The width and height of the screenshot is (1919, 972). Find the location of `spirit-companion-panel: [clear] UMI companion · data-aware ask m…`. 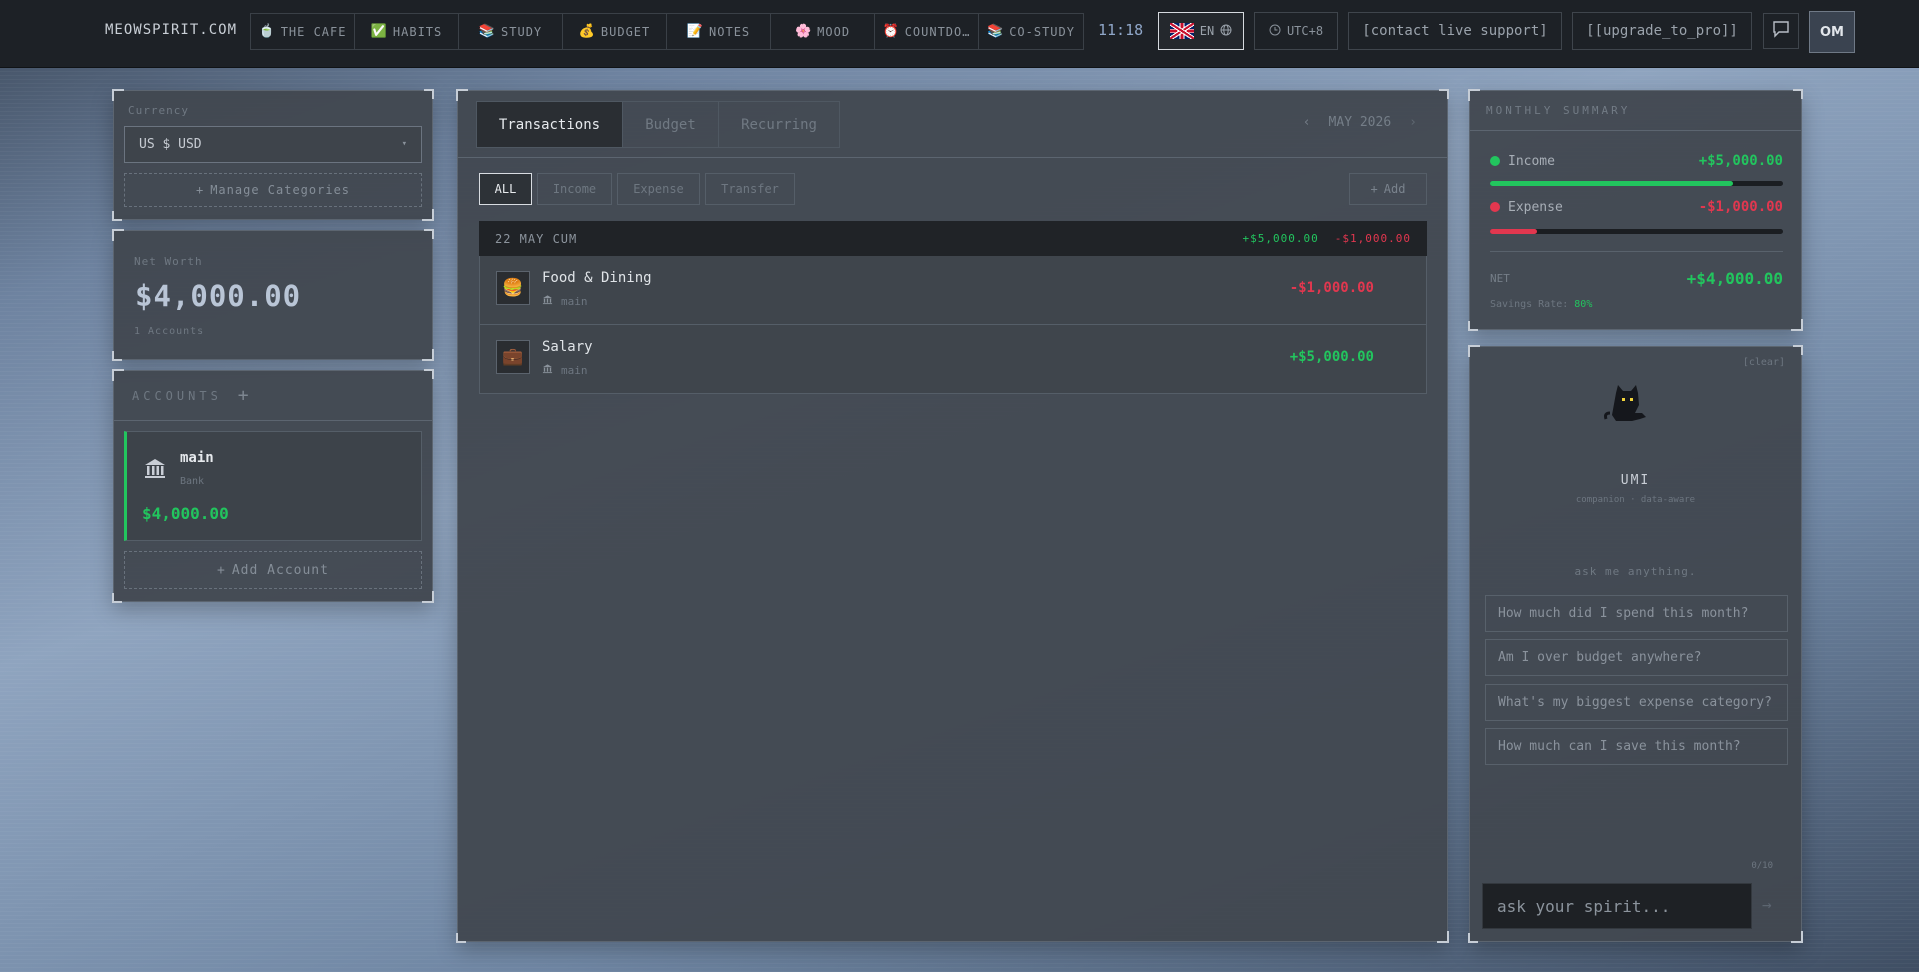

spirit-companion-panel: [clear] UMI companion · data-aware ask m… is located at coordinates (1635, 644).